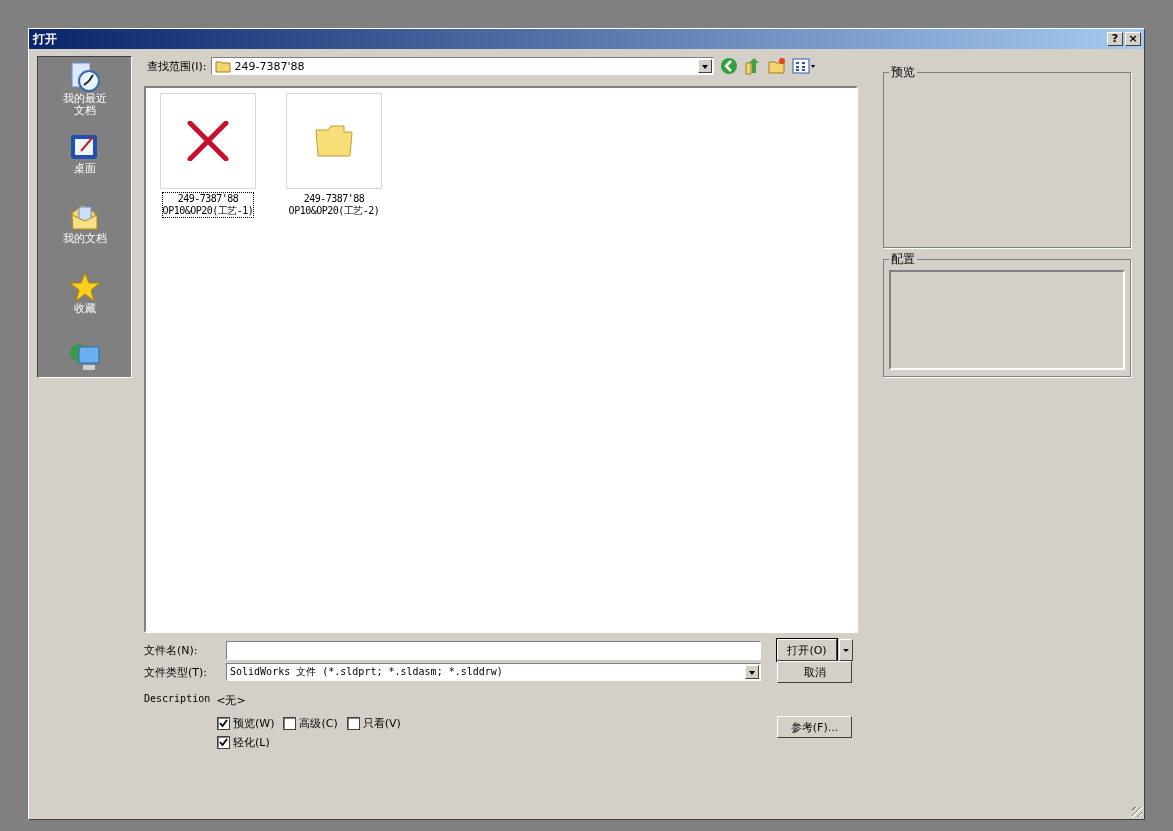 The height and width of the screenshot is (831, 1173). I want to click on file-name-field, so click(493, 650).